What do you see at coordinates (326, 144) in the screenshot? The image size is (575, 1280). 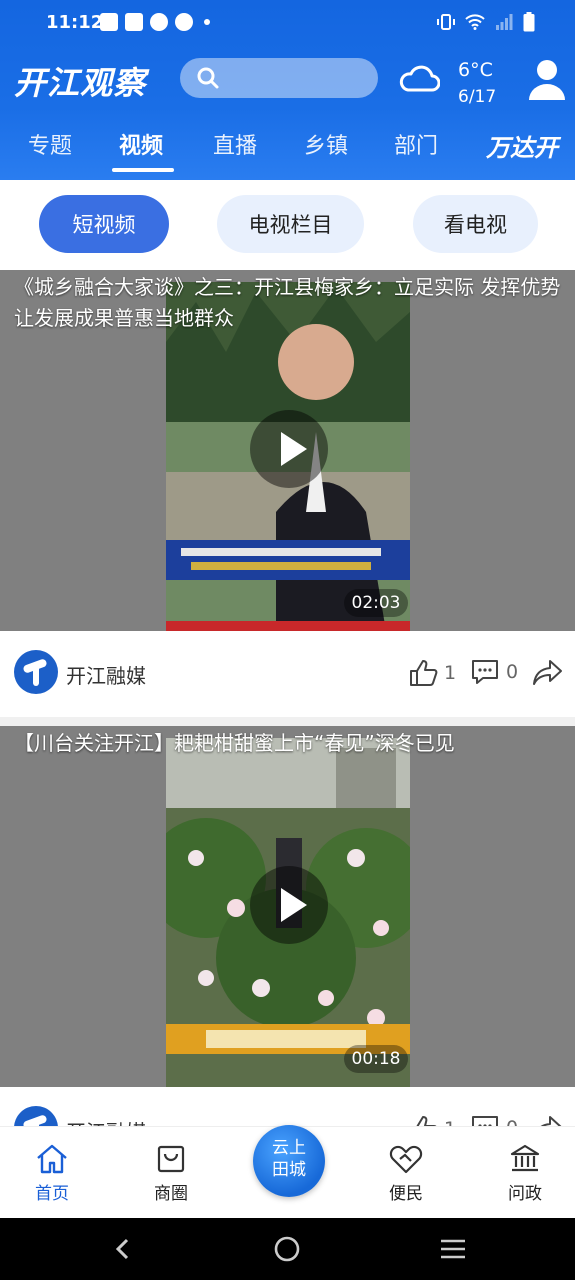 I see `tab-towns: 乡镇` at bounding box center [326, 144].